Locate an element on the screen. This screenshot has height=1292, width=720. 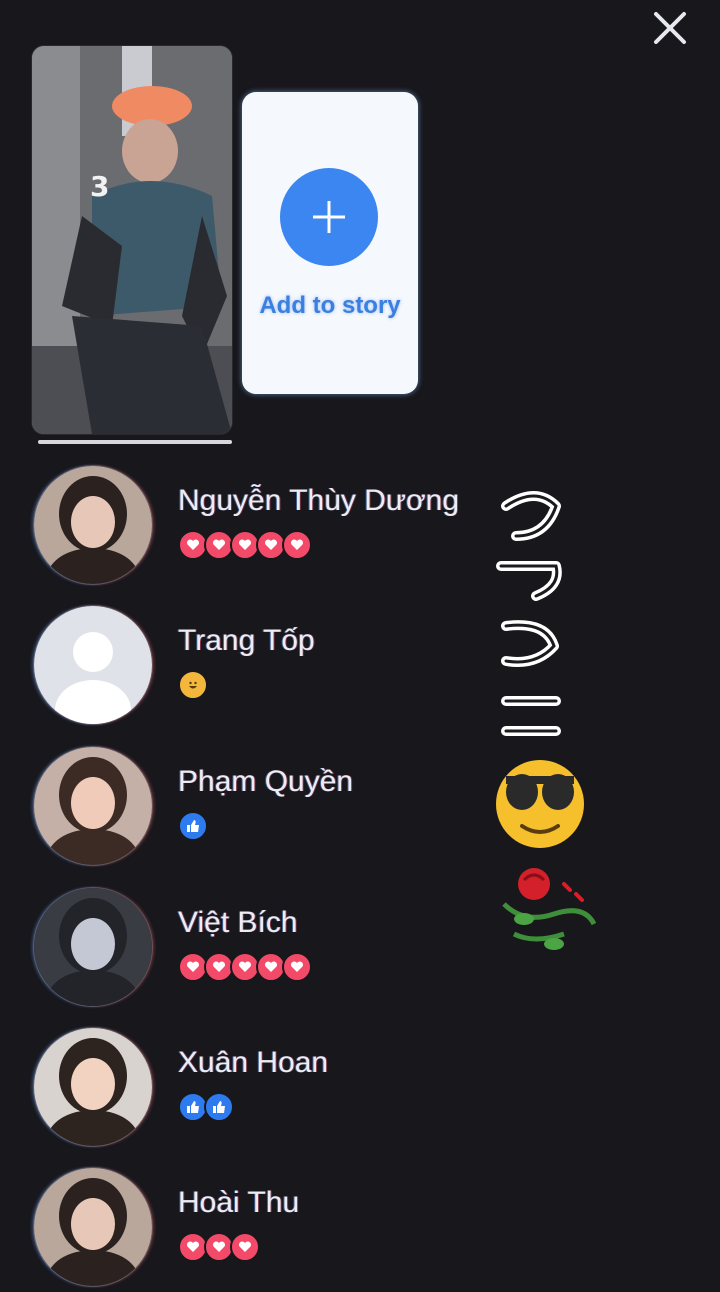
story-progress-bar is located at coordinates (135, 442).